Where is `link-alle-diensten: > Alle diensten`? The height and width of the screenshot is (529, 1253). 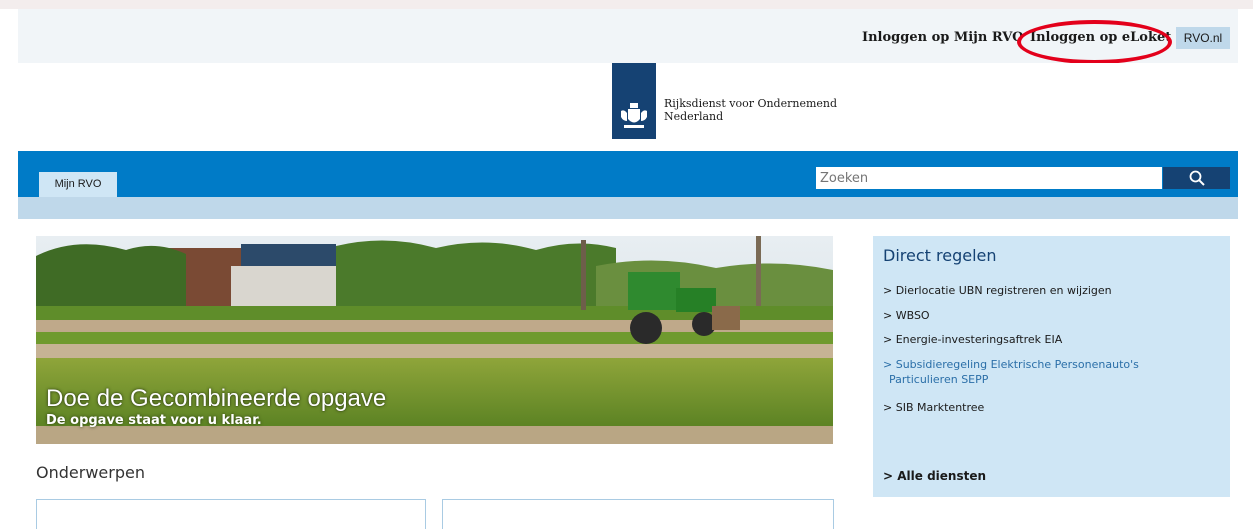
link-alle-diensten: > Alle diensten is located at coordinates (934, 476).